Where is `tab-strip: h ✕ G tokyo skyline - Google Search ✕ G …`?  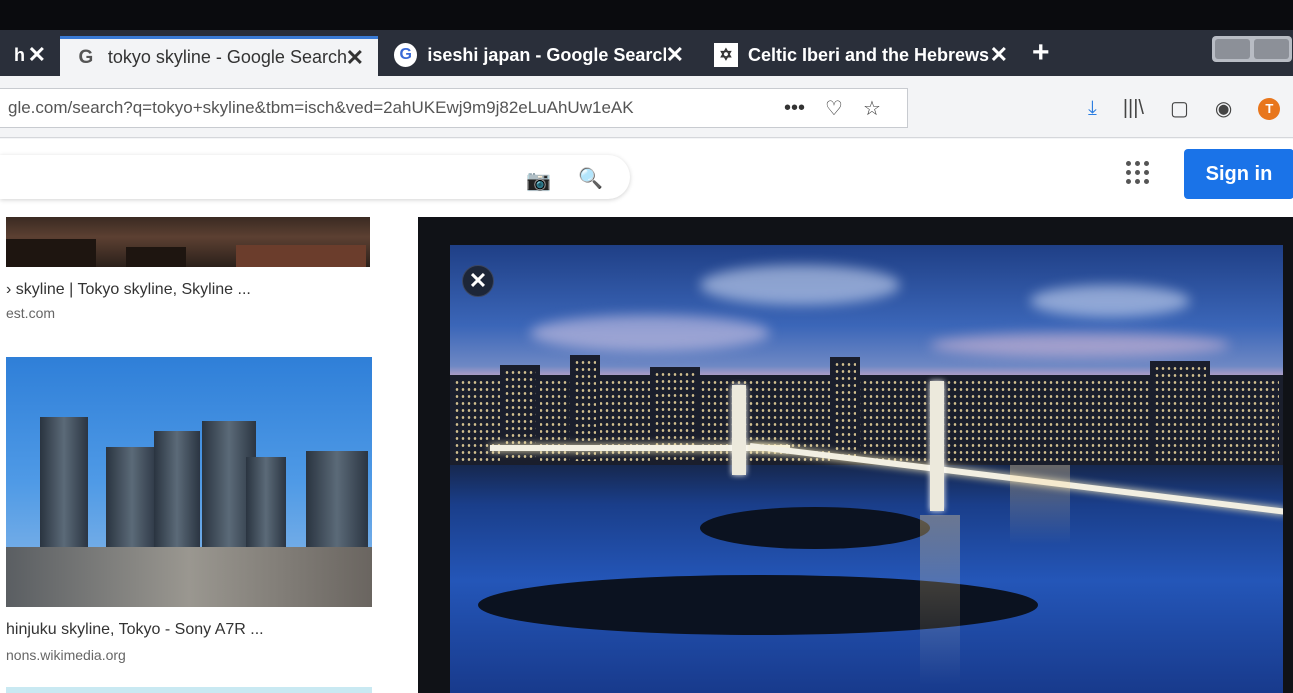 tab-strip: h ✕ G tokyo skyline - Google Search ✕ G … is located at coordinates (646, 53).